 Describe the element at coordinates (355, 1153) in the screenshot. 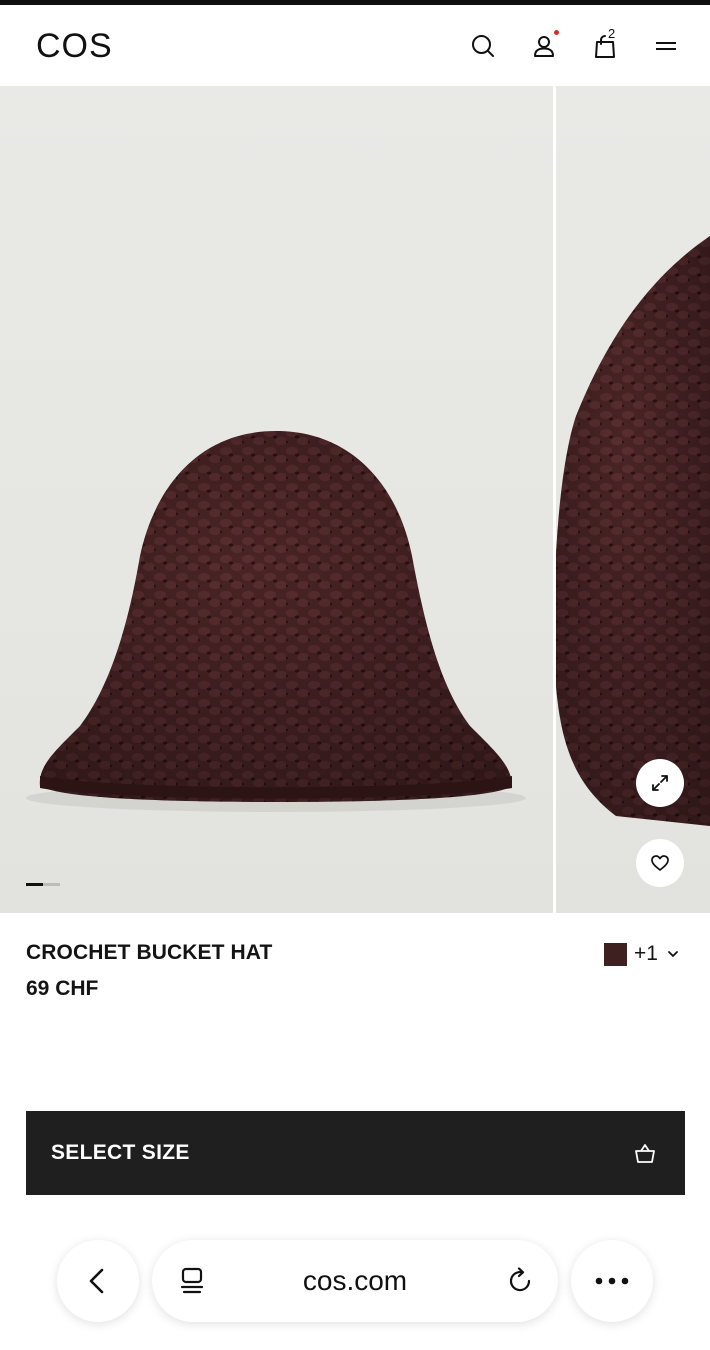

I see `select-size-button: SELECT SIZE` at that location.